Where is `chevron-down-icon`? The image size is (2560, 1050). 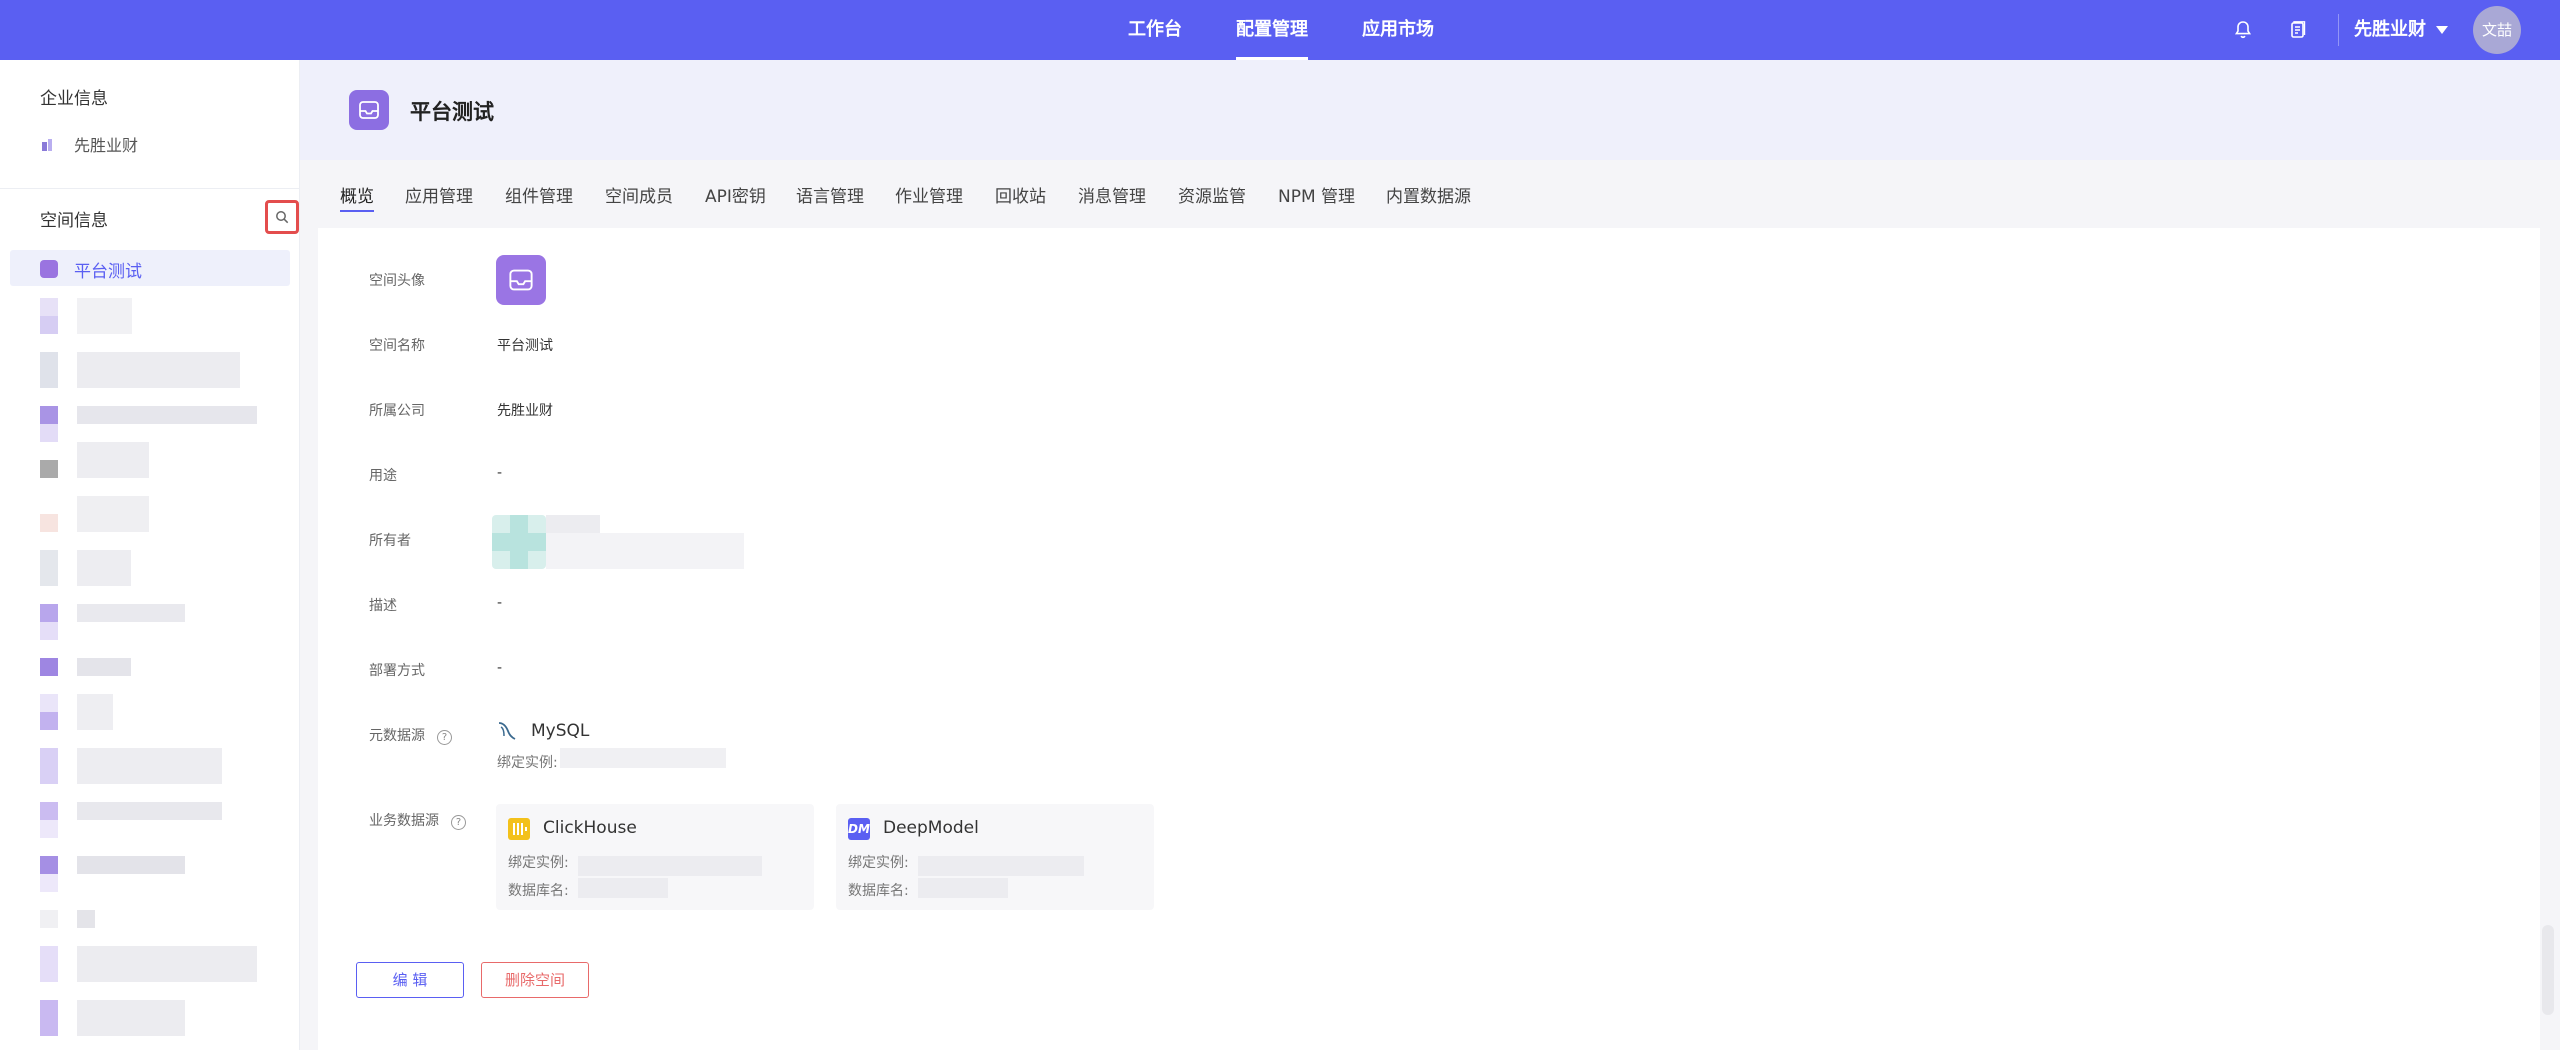 chevron-down-icon is located at coordinates (2442, 30).